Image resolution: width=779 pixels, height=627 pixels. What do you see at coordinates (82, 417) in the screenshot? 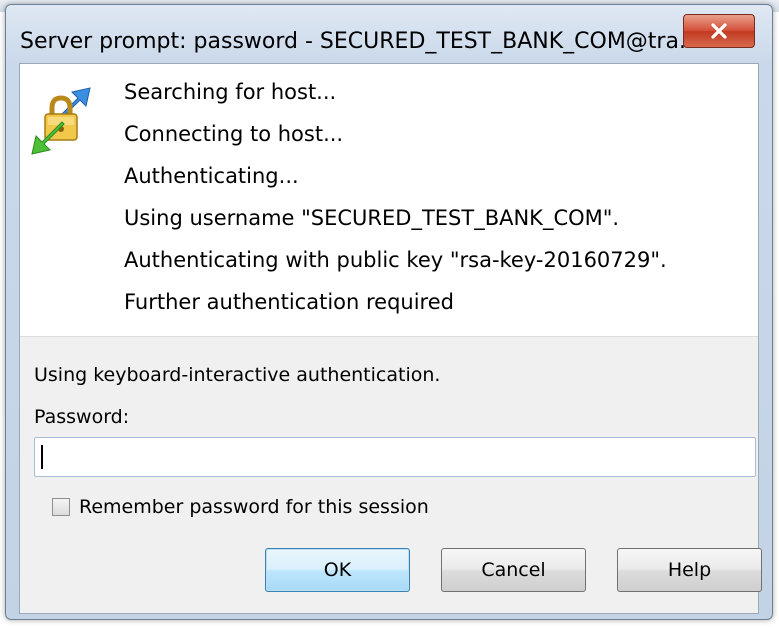
I see `password-label: Password:` at bounding box center [82, 417].